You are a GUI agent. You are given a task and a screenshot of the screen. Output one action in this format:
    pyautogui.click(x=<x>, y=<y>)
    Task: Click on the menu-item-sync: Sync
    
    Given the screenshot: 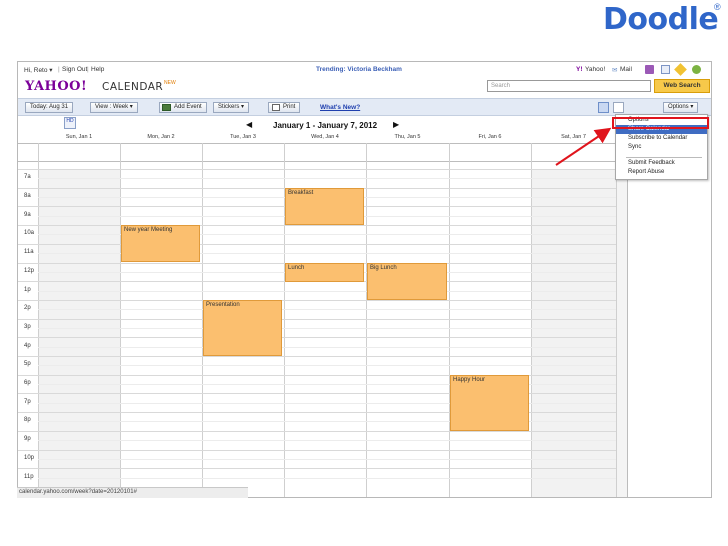 What is the action you would take?
    pyautogui.click(x=634, y=147)
    